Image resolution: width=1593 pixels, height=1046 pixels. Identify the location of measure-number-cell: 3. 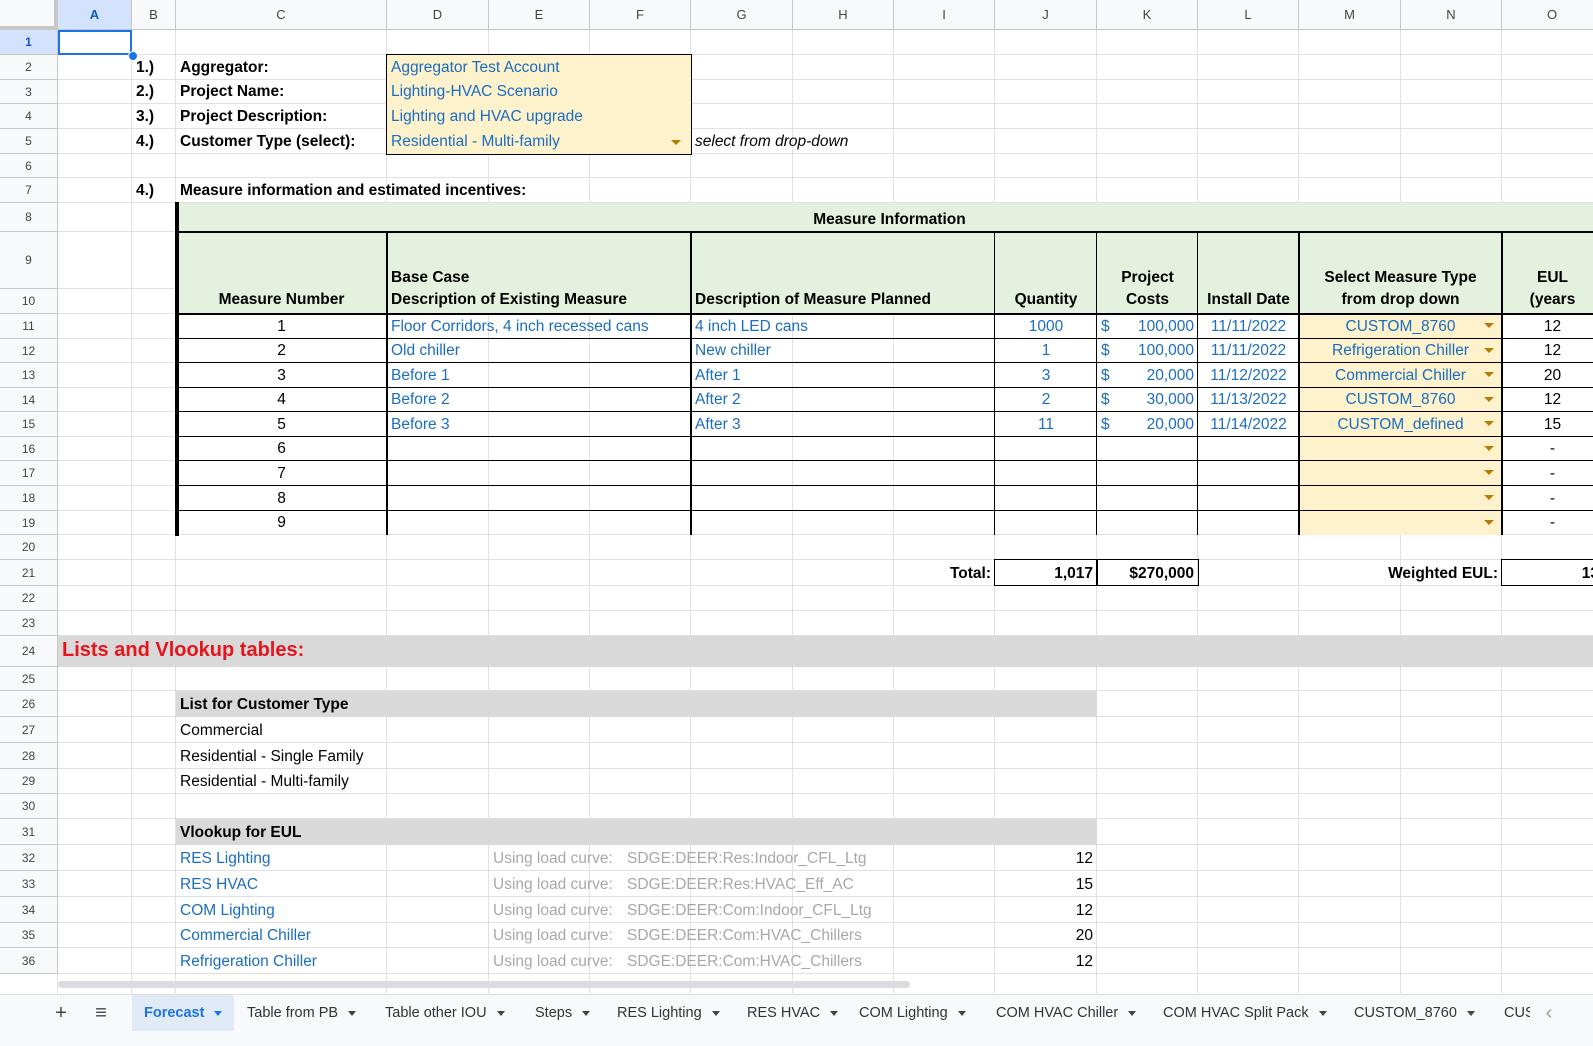
(281, 375).